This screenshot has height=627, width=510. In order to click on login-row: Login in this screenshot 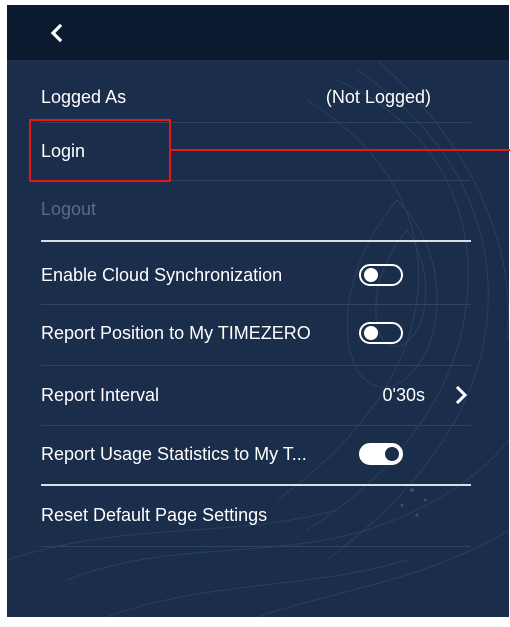, I will do `click(256, 151)`.